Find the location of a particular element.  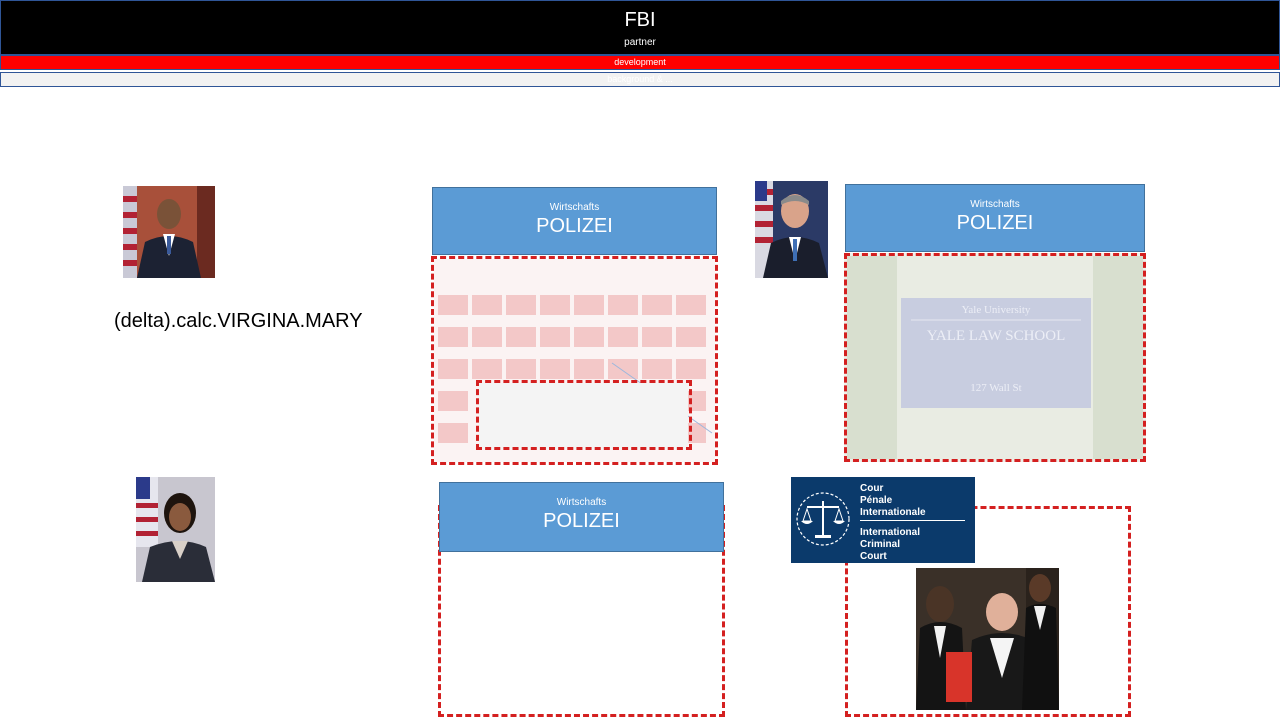

polizei-card-3: Wirtschafts POLIZEI is located at coordinates (581, 517).